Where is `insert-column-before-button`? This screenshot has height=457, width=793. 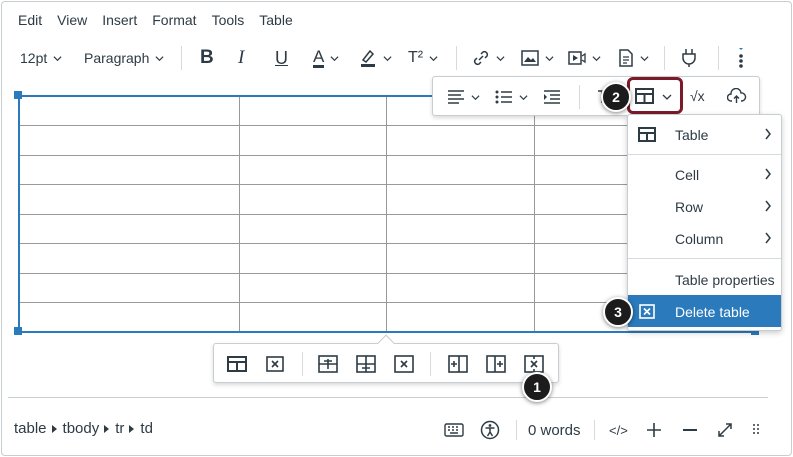
insert-column-before-button is located at coordinates (458, 364).